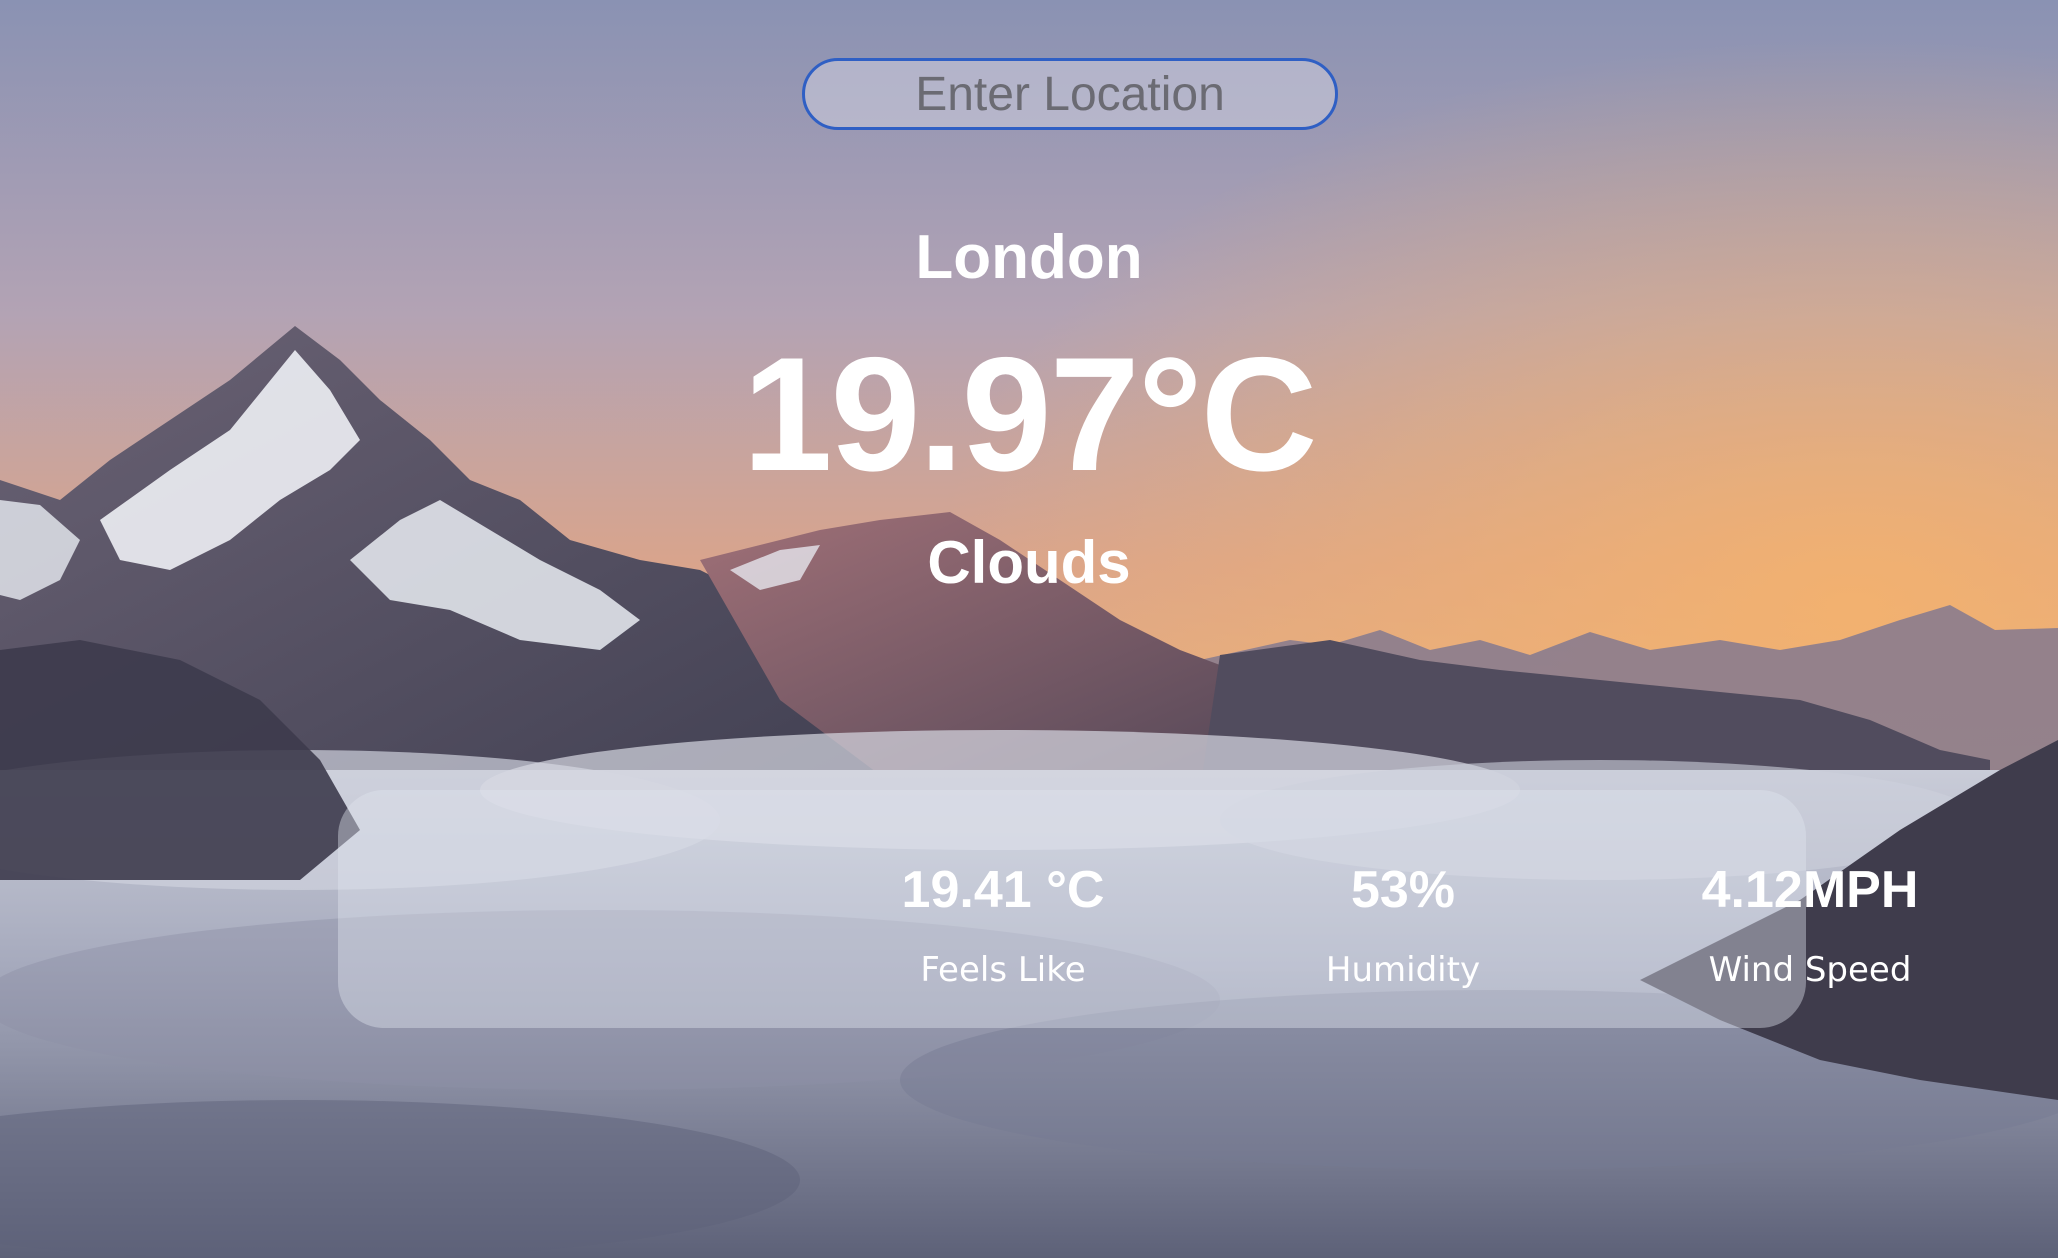 This screenshot has width=2058, height=1258. I want to click on location-search, so click(1070, 94).